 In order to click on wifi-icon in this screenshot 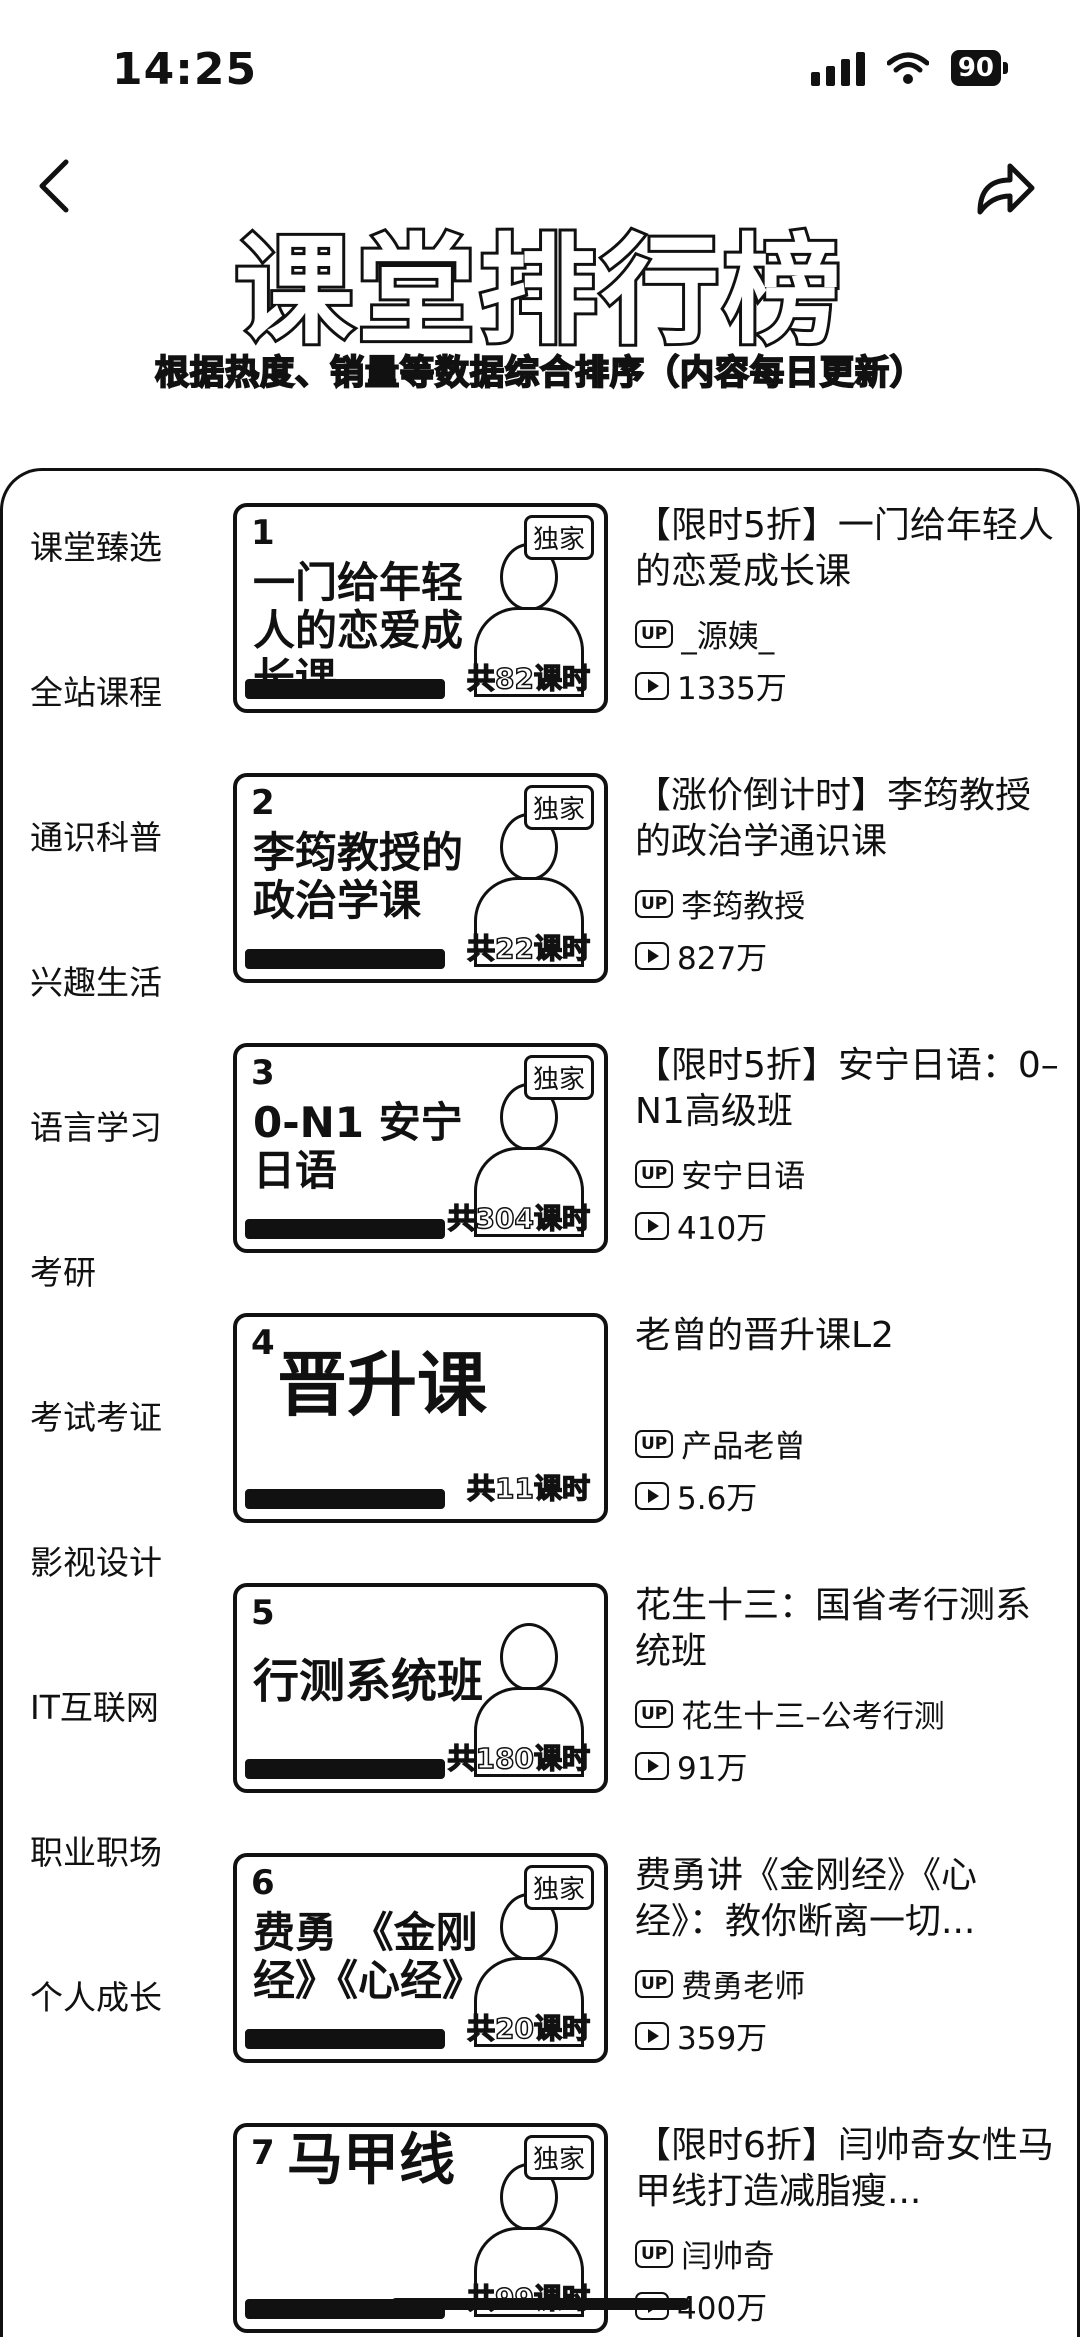, I will do `click(907, 68)`.